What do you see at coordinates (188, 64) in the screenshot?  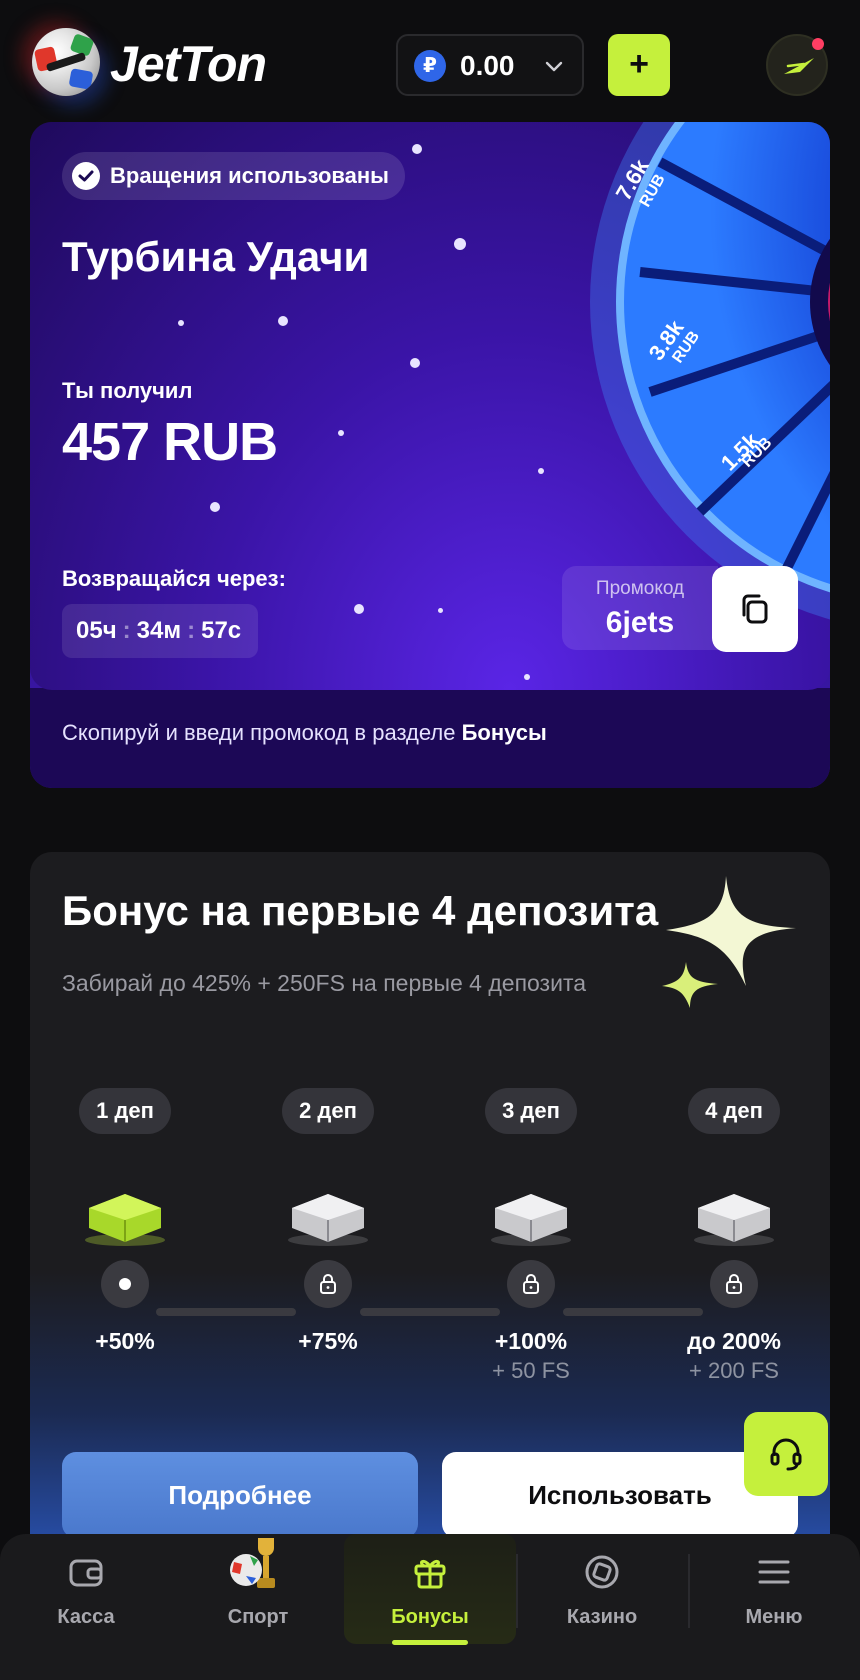 I see `logo-text: JetTon` at bounding box center [188, 64].